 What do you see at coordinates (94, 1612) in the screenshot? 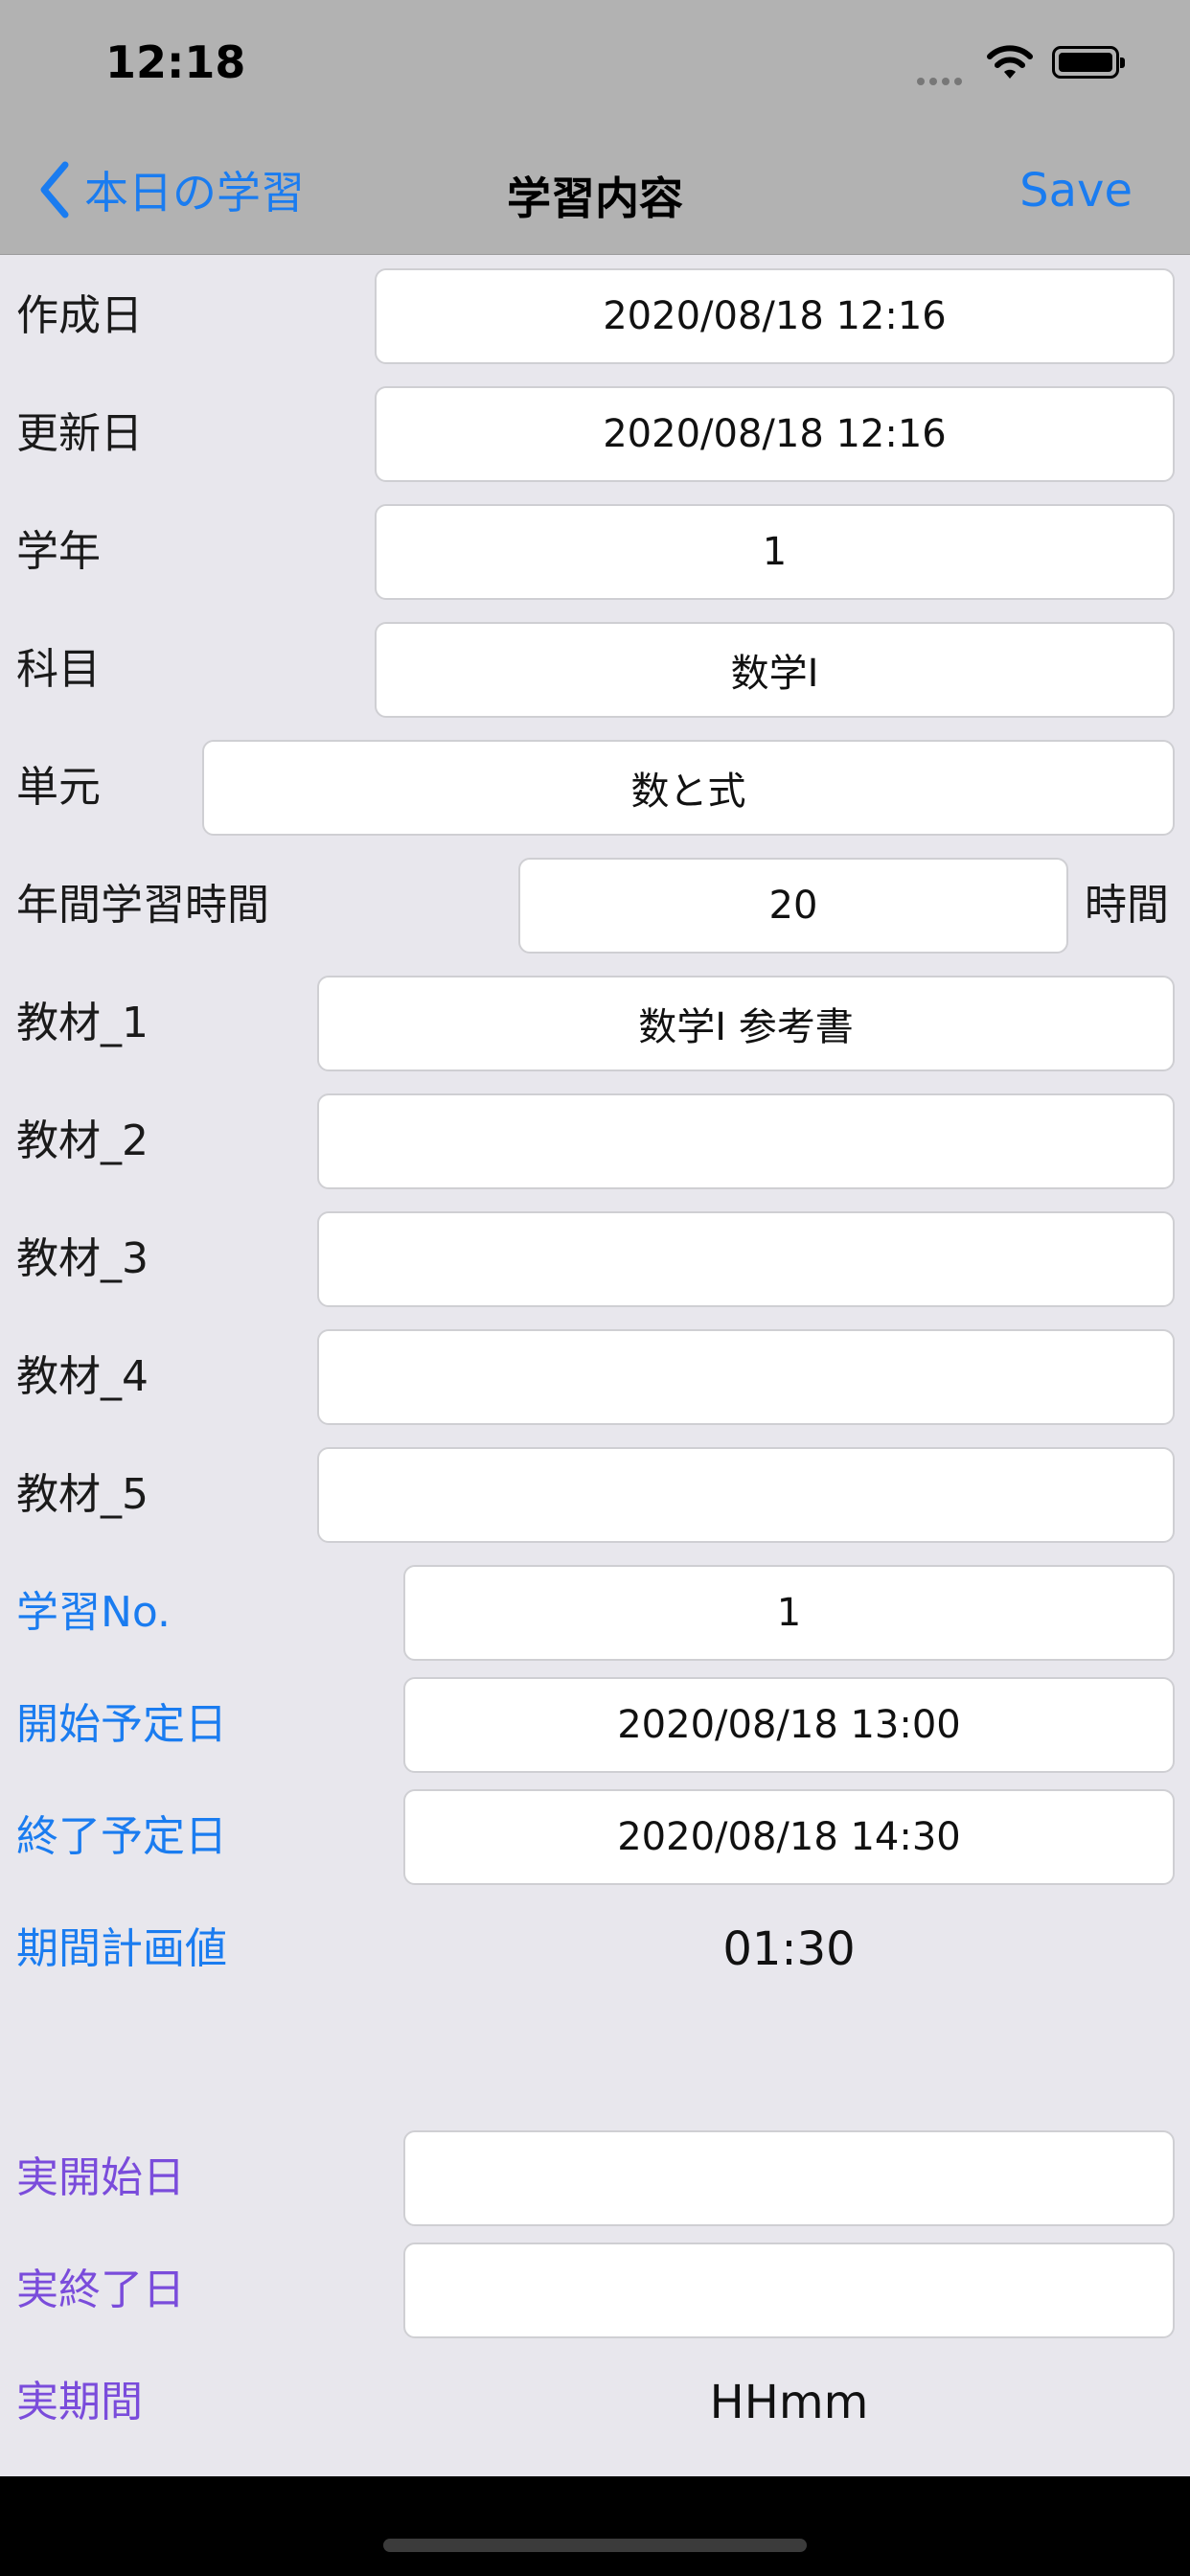
I see `study-no-label: 学習No.` at bounding box center [94, 1612].